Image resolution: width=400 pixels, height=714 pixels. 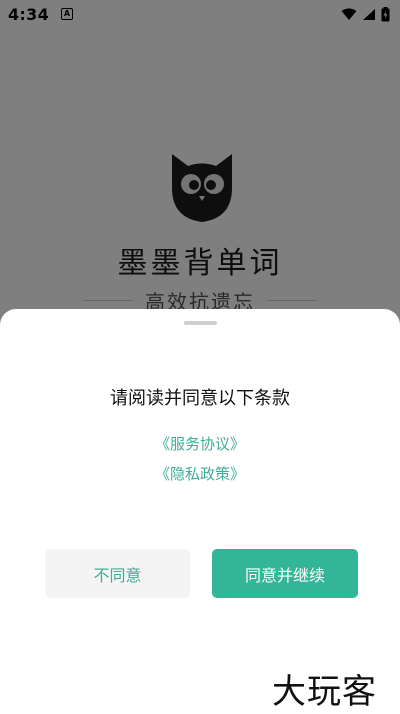 I want to click on disagree-button: 不同意, so click(x=117, y=573).